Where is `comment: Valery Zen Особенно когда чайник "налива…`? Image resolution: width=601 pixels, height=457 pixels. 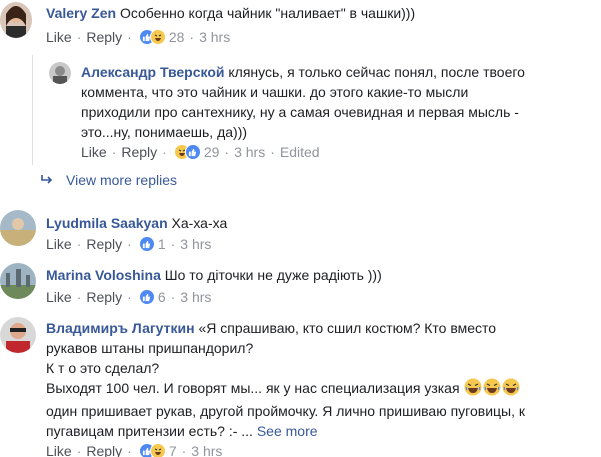
comment: Valery Zen Особенно когда чайник "налива… is located at coordinates (300, 27).